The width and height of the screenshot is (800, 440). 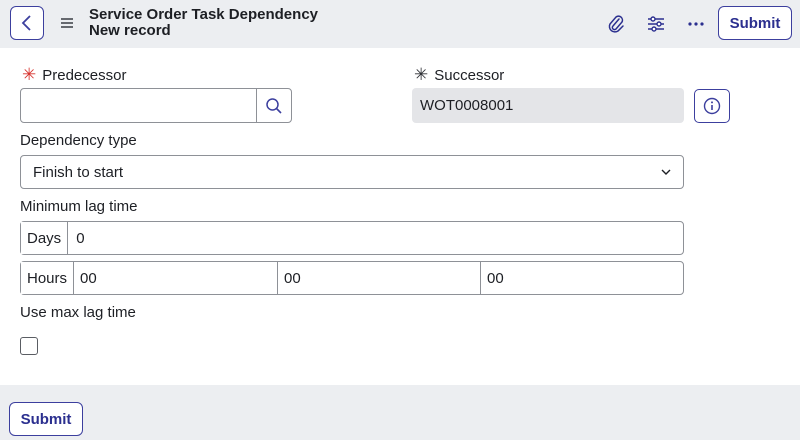 I want to click on submit-button-header: Submit, so click(x=755, y=23).